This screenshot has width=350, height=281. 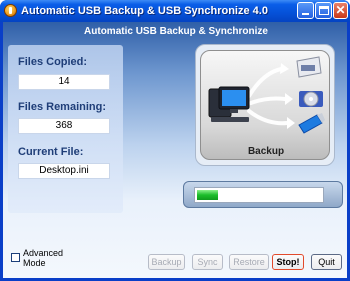 I want to click on quit-button: Quit, so click(x=326, y=262).